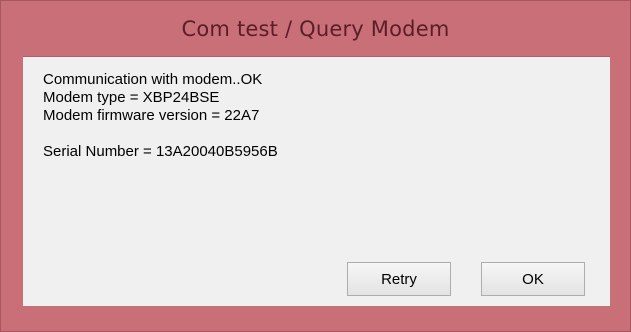 Image resolution: width=631 pixels, height=332 pixels. What do you see at coordinates (153, 79) in the screenshot?
I see `communication-status-text: Communication with modem..OK` at bounding box center [153, 79].